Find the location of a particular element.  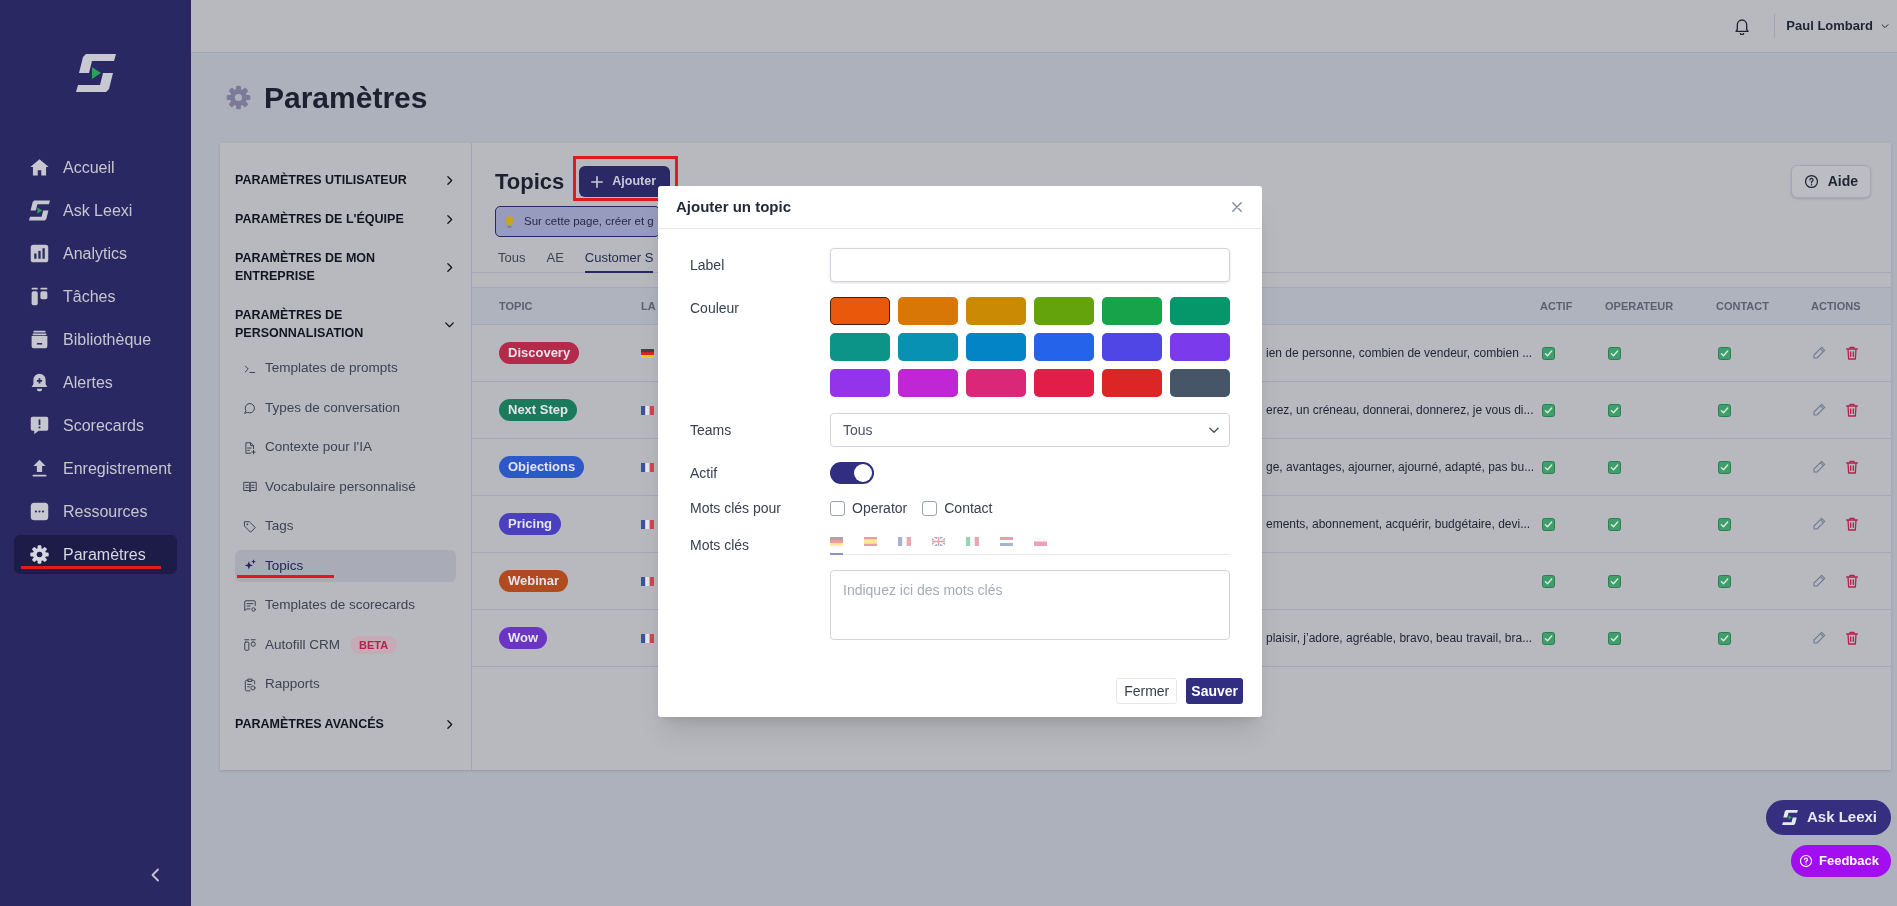

teams-select: Tous is located at coordinates (1030, 430).